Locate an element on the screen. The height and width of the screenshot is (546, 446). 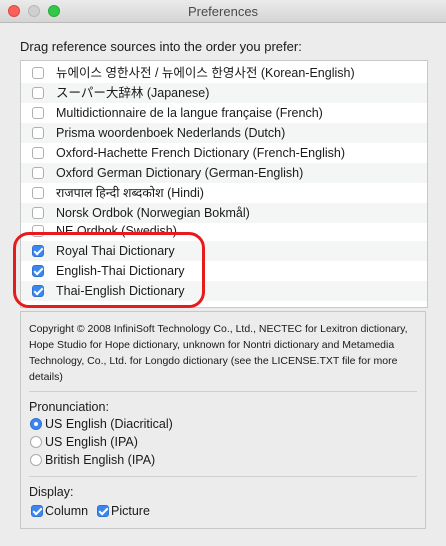
source-label: Norsk Ordbok (Norwegian Bokmål) is located at coordinates (153, 213).